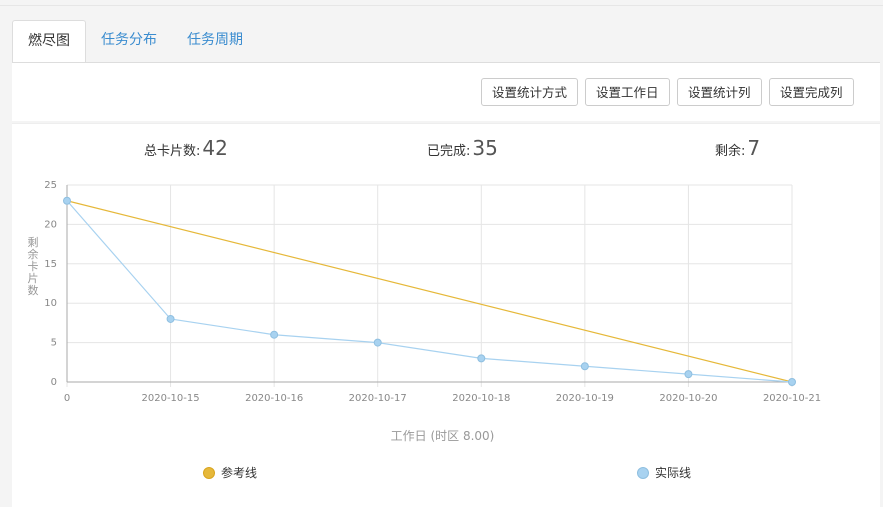  What do you see at coordinates (209, 472) in the screenshot?
I see `legend-reference-marker` at bounding box center [209, 472].